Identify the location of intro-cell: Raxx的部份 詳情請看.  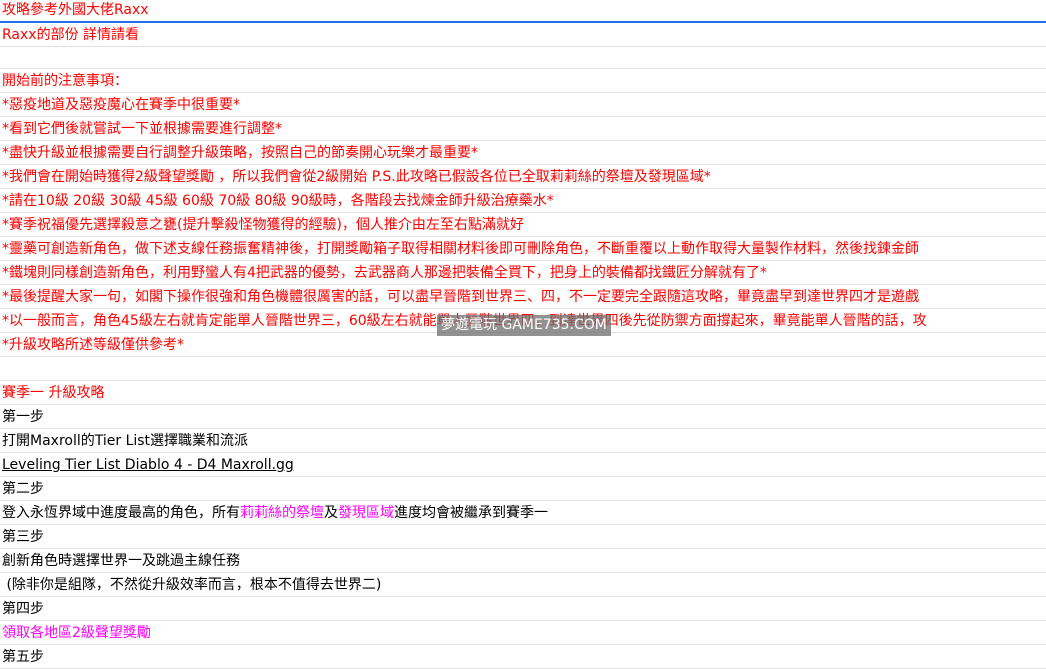
(523, 35).